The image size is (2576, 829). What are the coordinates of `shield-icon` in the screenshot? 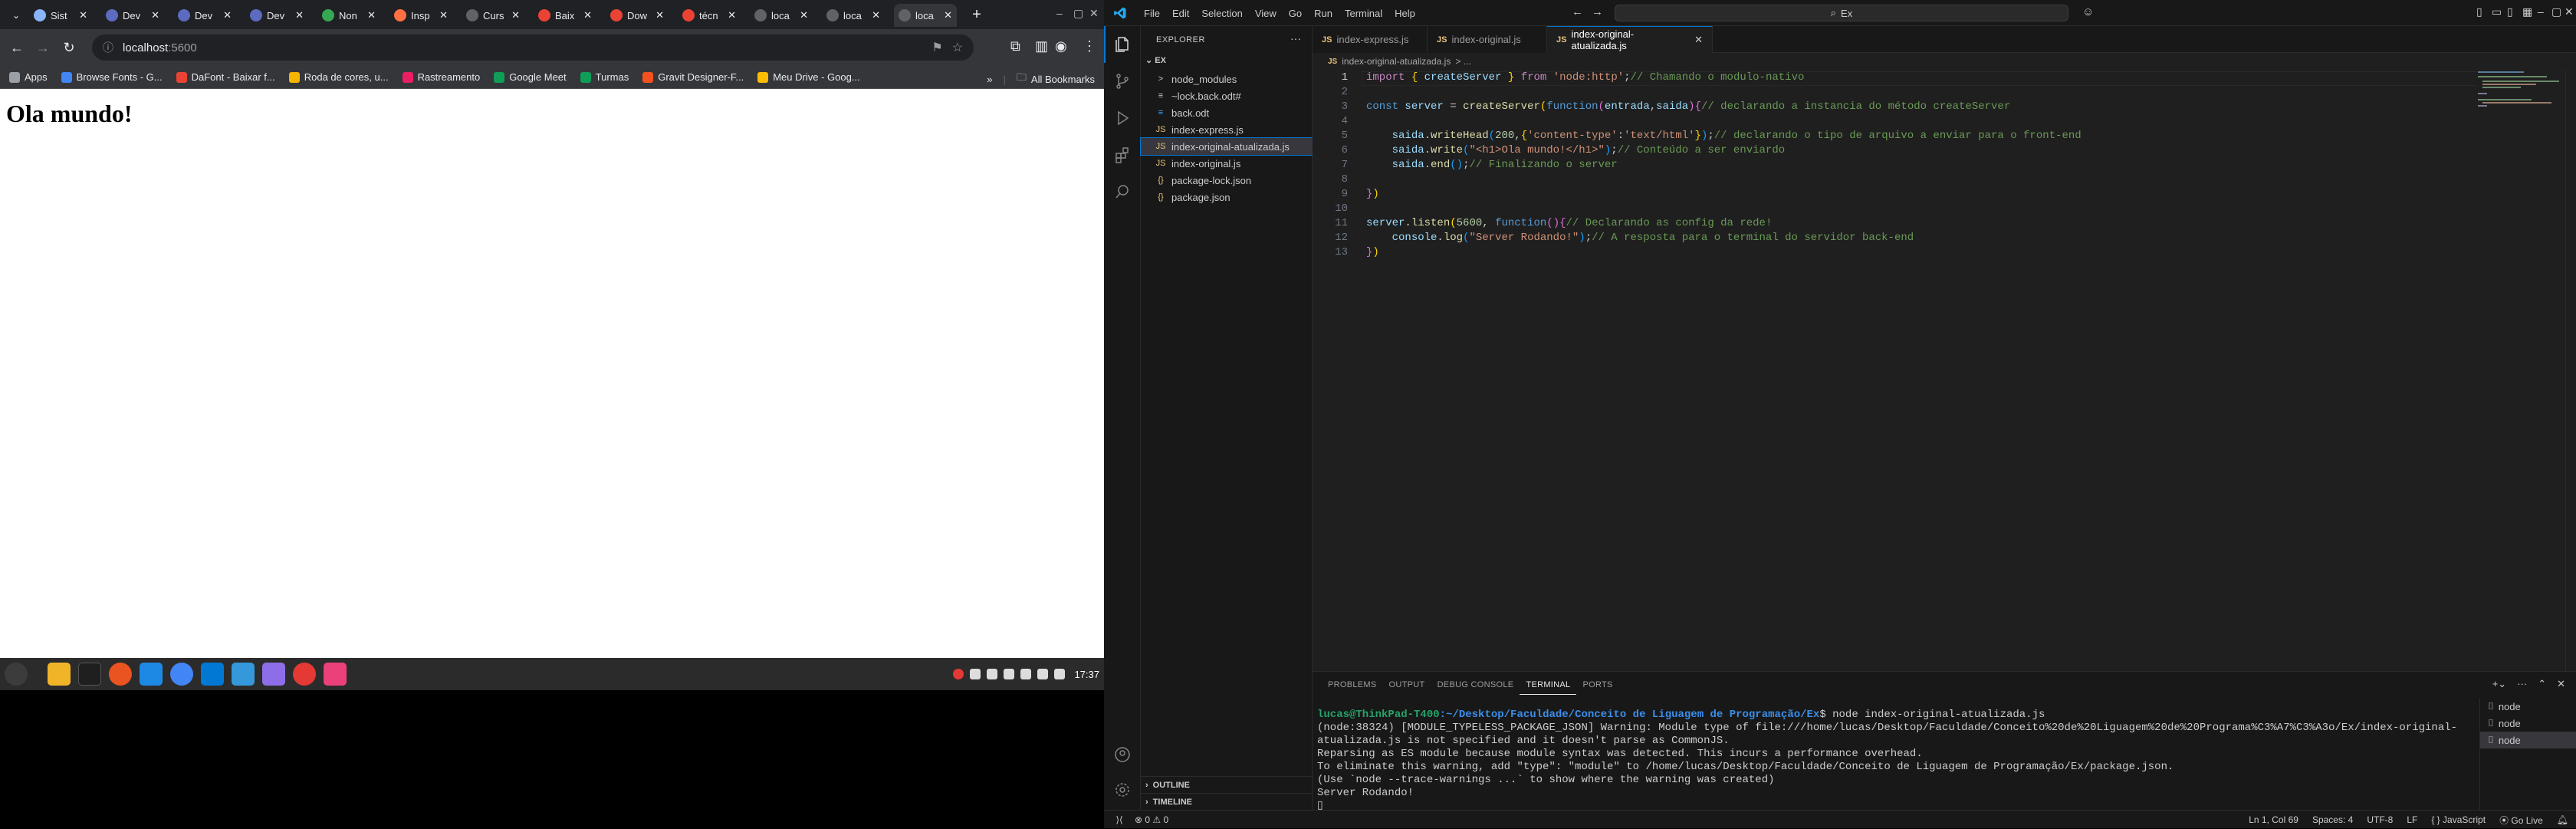 It's located at (1010, 674).